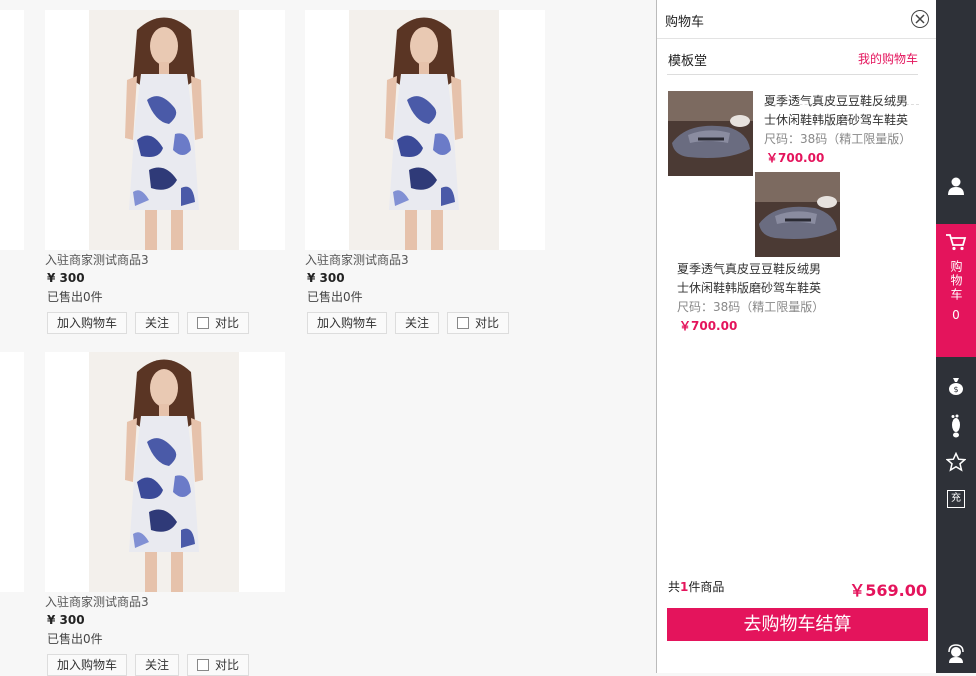  Describe the element at coordinates (956, 461) in the screenshot. I see `star-icon` at that location.